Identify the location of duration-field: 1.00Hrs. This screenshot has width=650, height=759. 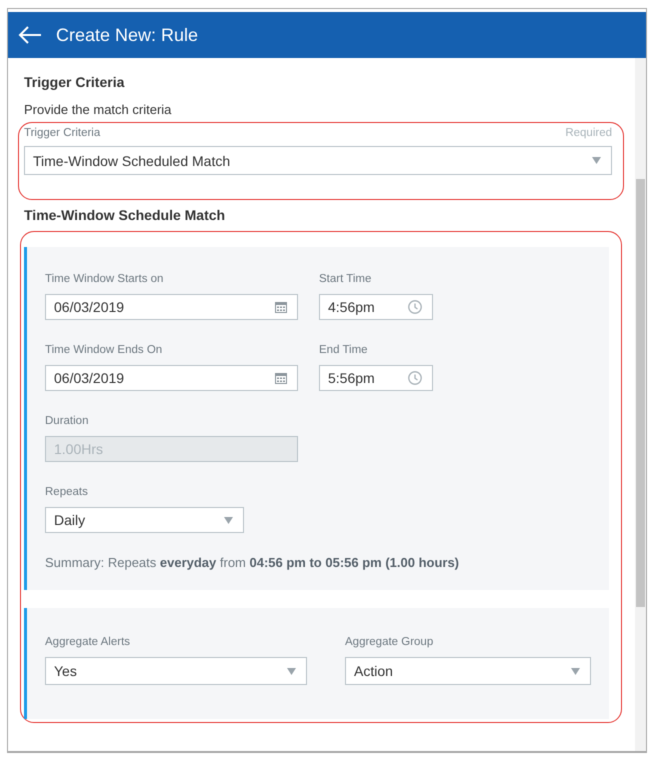
(171, 449).